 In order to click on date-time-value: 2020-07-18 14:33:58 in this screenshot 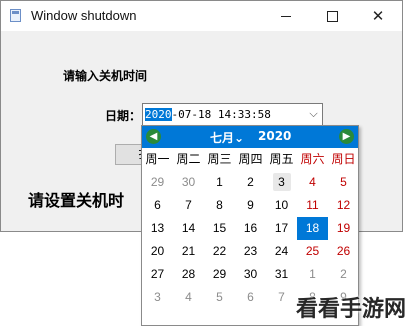, I will do `click(208, 114)`.